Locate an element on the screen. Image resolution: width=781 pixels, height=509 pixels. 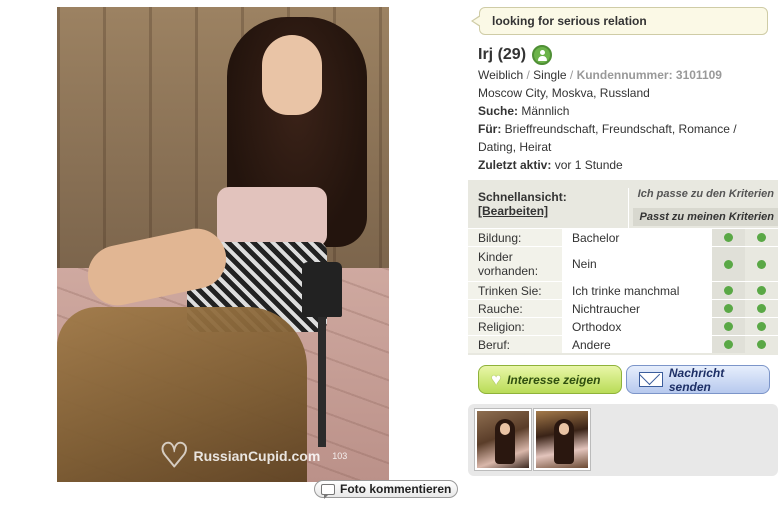
photo-watermark: ♡ RussianCupid.com 103 is located at coordinates (253, 456).